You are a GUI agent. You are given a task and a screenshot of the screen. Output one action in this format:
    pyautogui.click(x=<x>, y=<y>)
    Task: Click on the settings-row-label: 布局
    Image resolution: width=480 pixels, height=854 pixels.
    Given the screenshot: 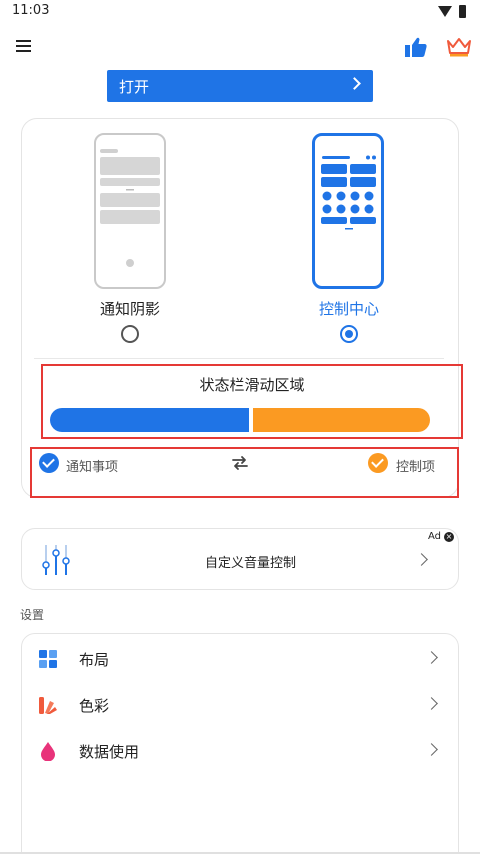 What is the action you would take?
    pyautogui.click(x=94, y=660)
    